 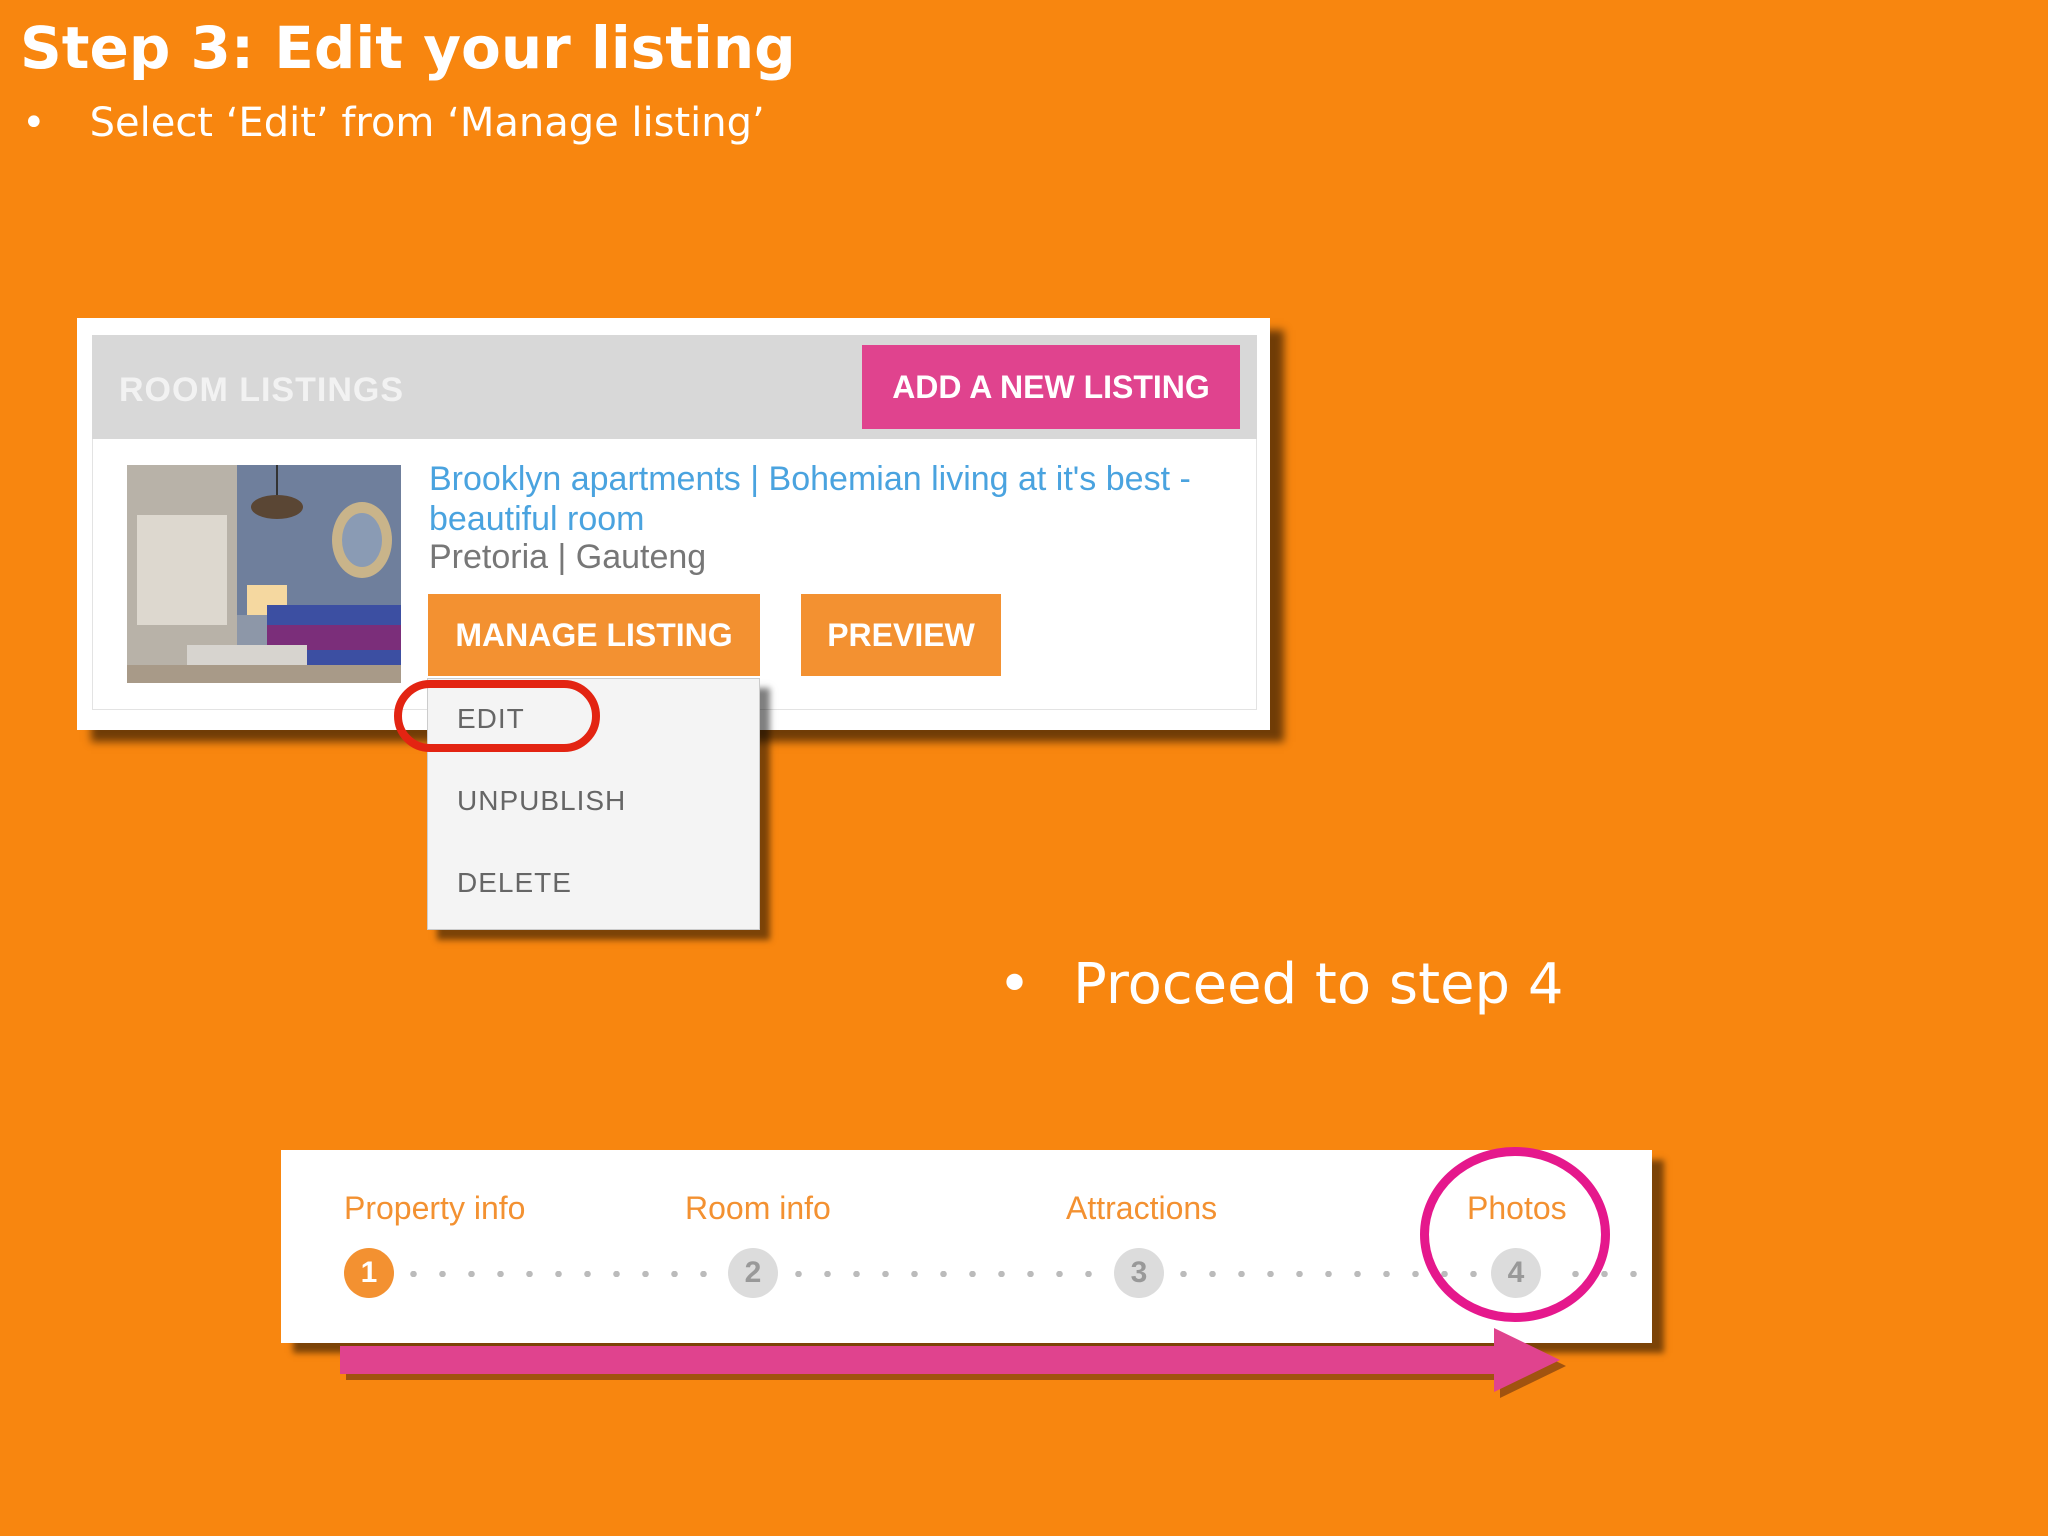 I want to click on dropdown-item-delete: DELETE, so click(x=514, y=883).